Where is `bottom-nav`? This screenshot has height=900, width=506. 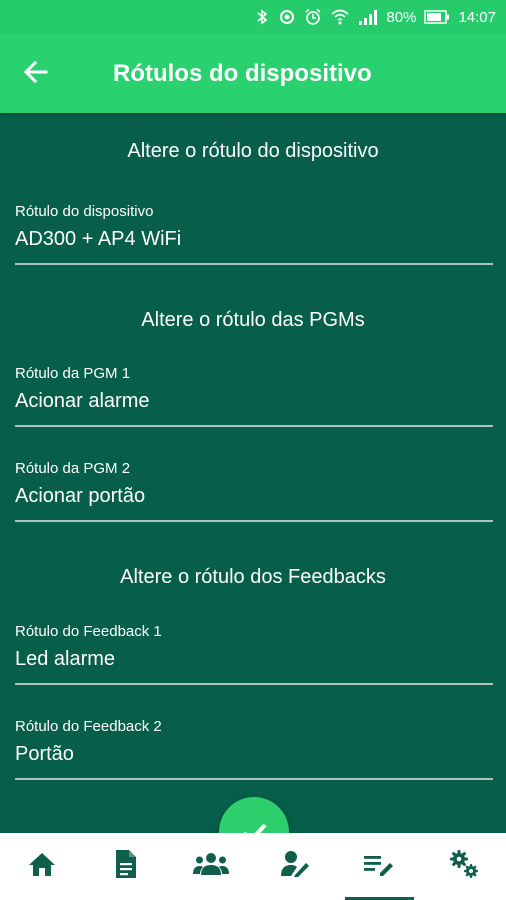
bottom-nav is located at coordinates (253, 866).